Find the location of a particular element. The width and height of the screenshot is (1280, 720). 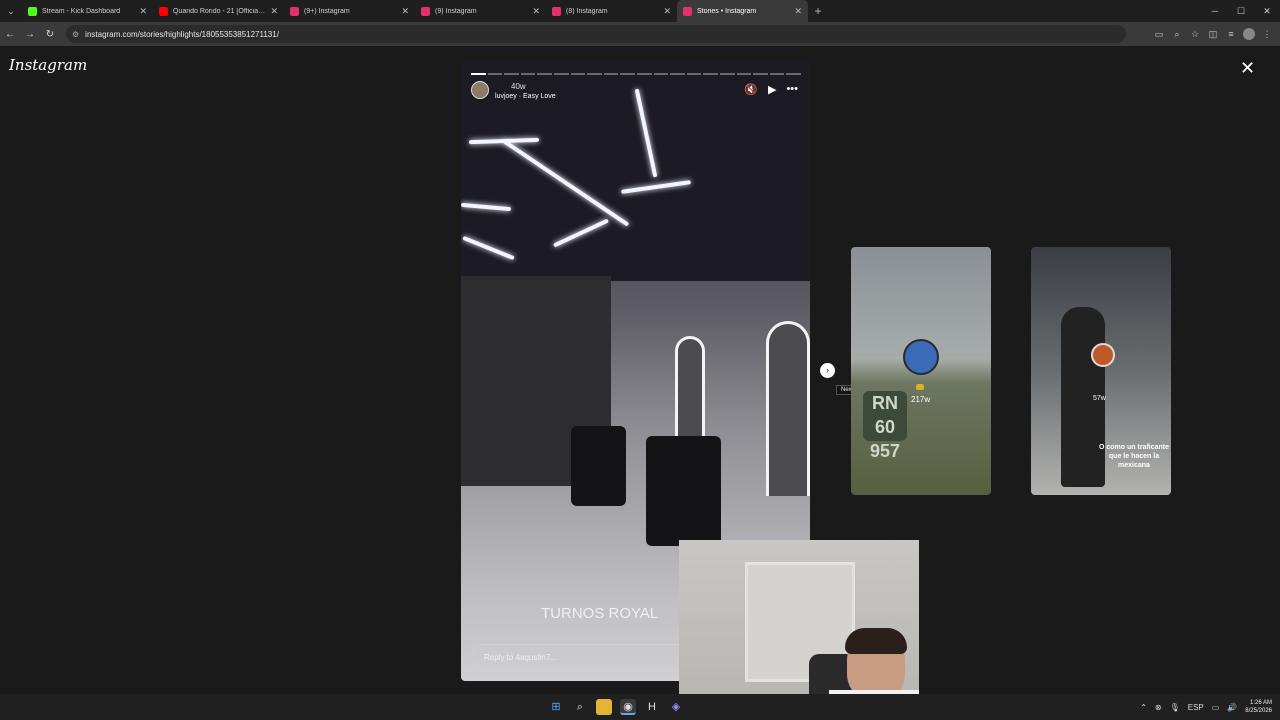

play-icon: ▶ is located at coordinates (772, 89).